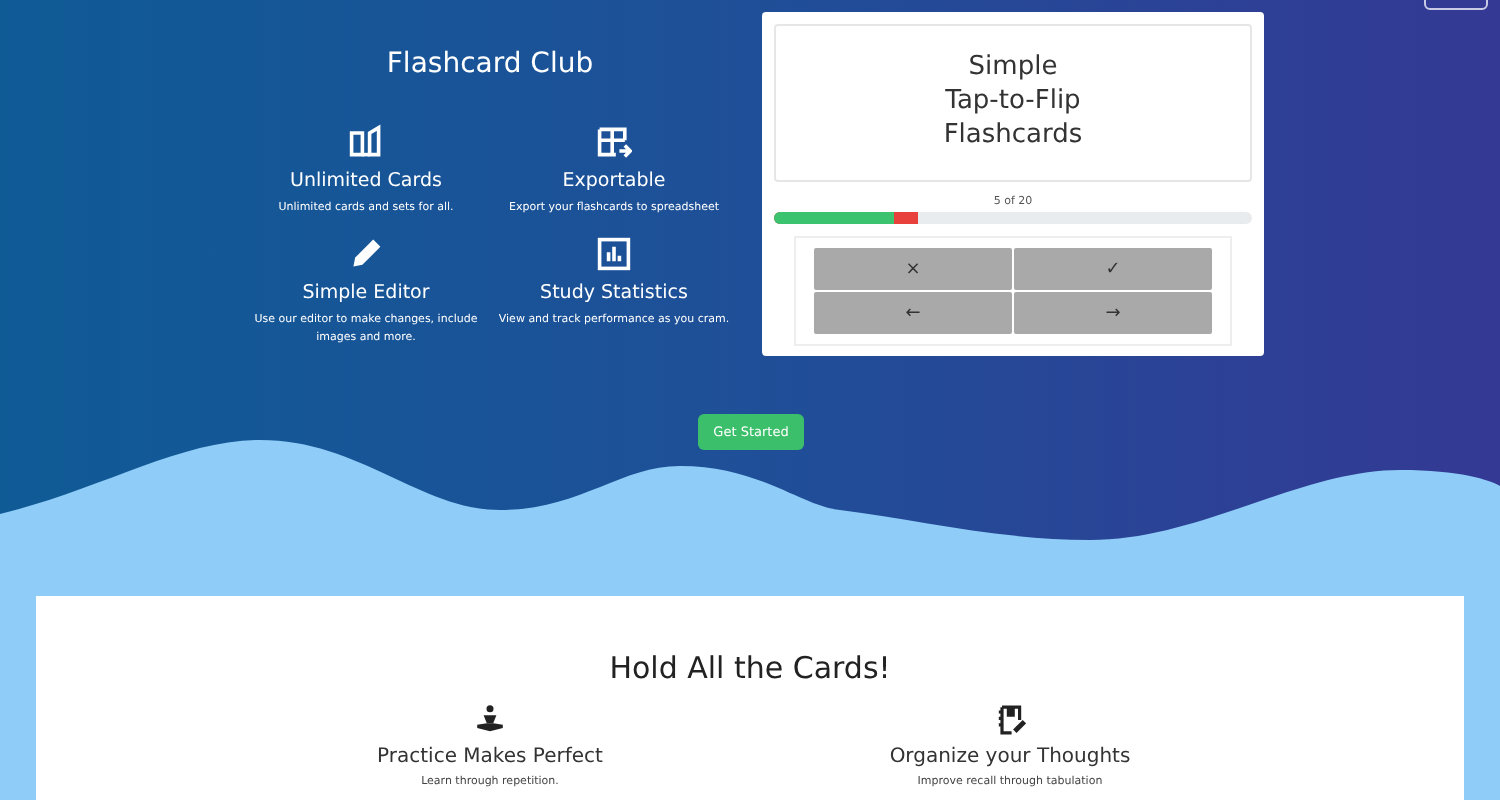 This screenshot has width=1500, height=800. I want to click on notebook-icon, so click(1010, 720).